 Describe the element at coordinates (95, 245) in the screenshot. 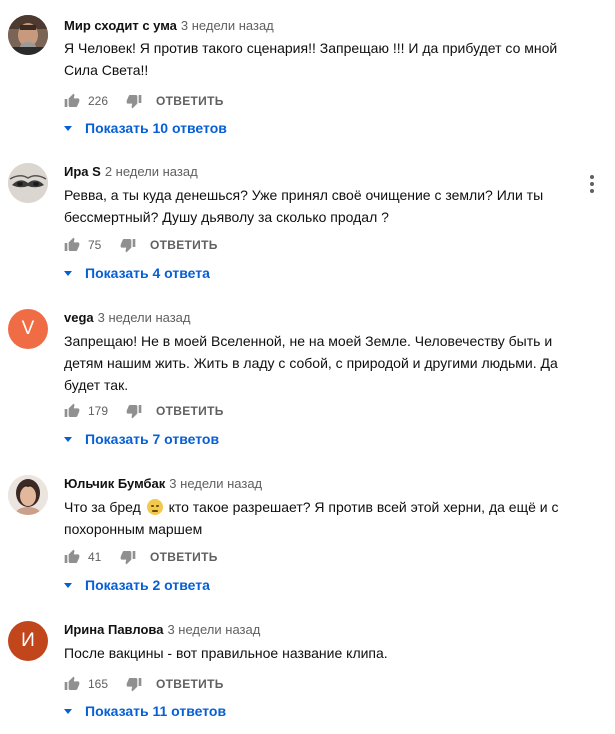

I see `like-count: 75` at that location.